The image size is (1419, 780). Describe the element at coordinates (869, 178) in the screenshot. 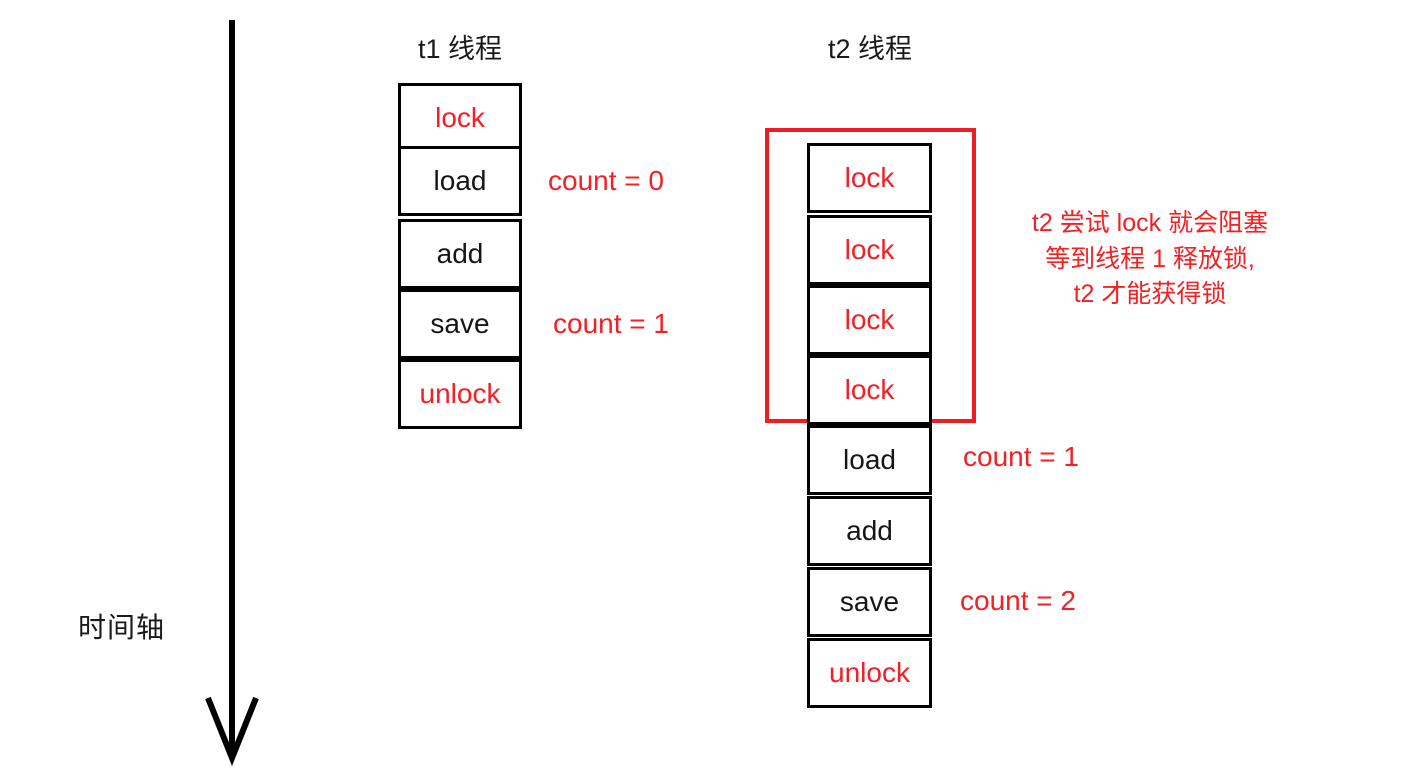

I see `op-box-t2-lock-1: lock` at that location.